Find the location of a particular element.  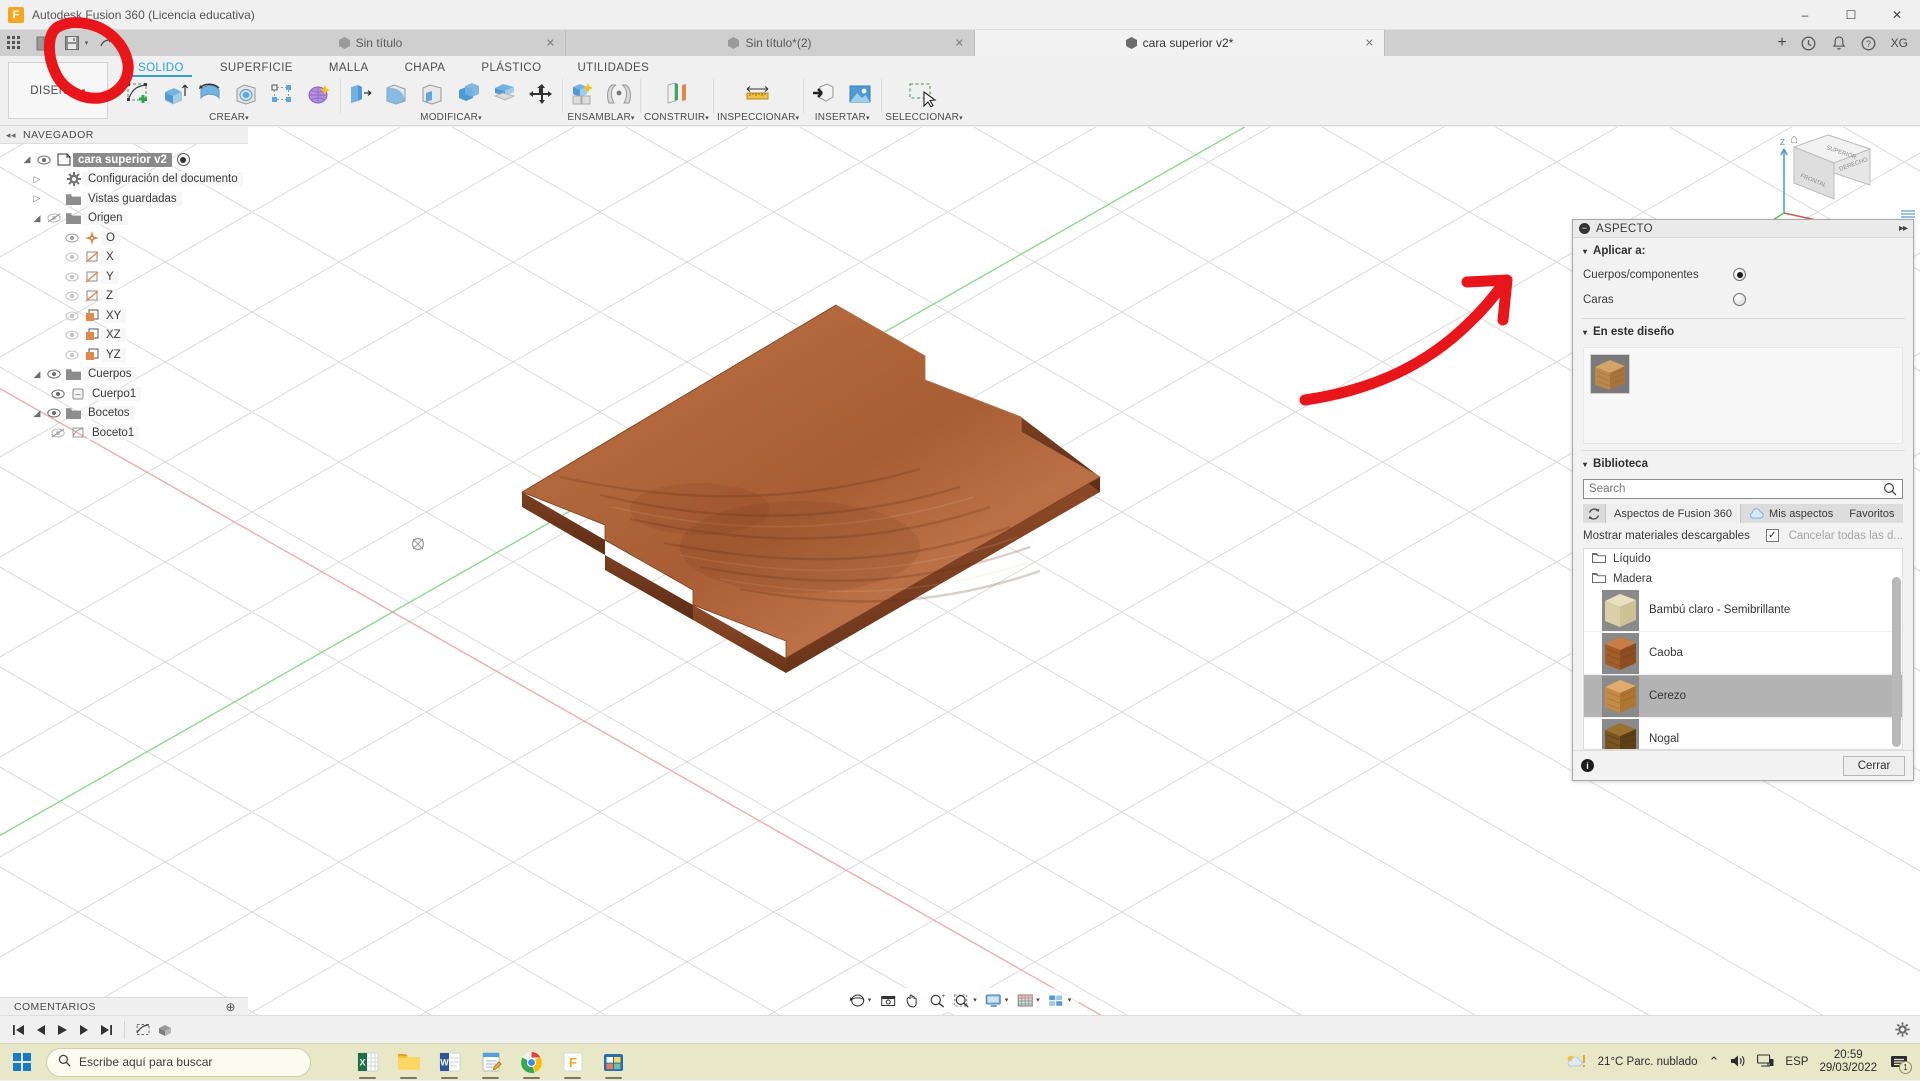

hole-icon is located at coordinates (247, 94).